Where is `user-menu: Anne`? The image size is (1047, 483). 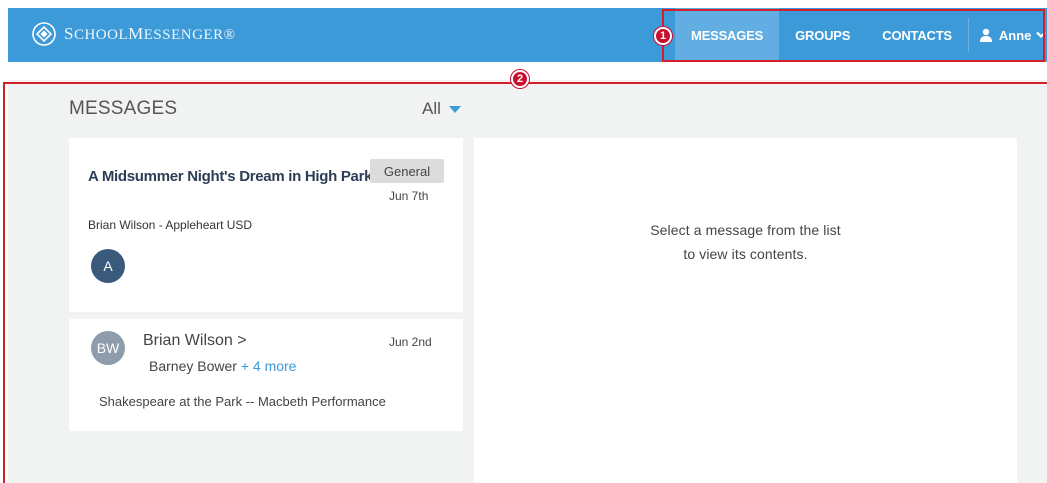 user-menu: Anne is located at coordinates (1008, 35).